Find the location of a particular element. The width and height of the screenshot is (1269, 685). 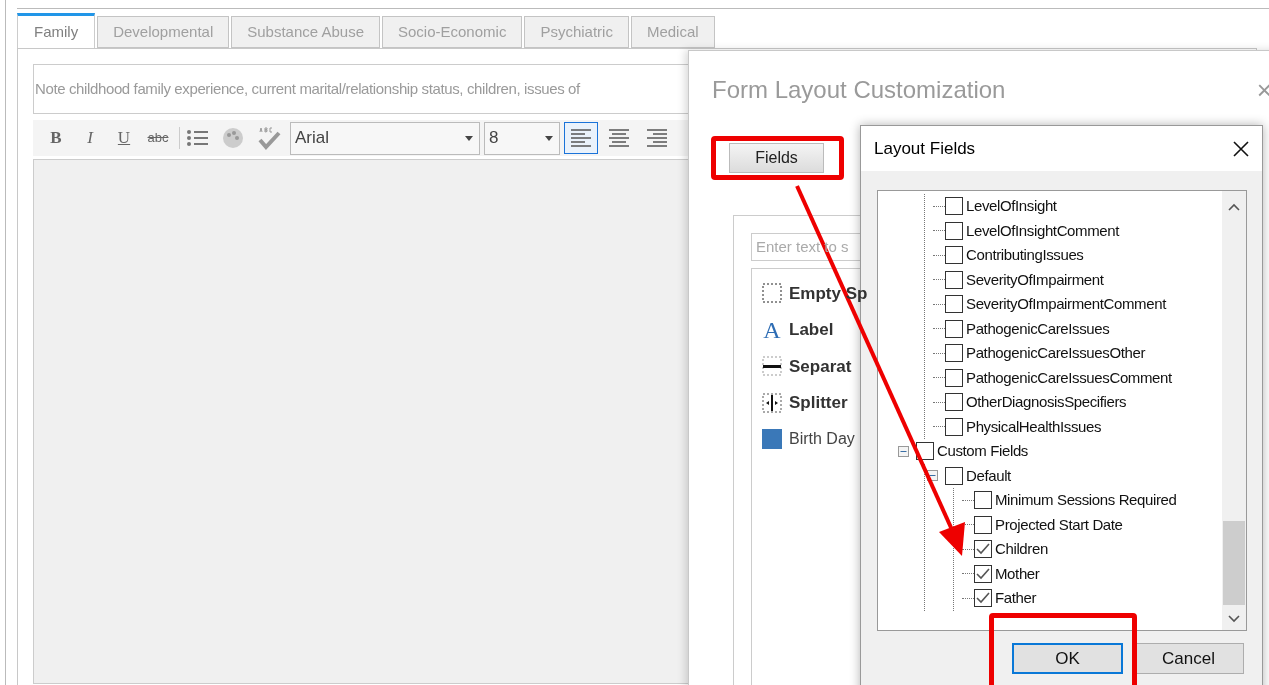

bold-button: B is located at coordinates (56, 138).